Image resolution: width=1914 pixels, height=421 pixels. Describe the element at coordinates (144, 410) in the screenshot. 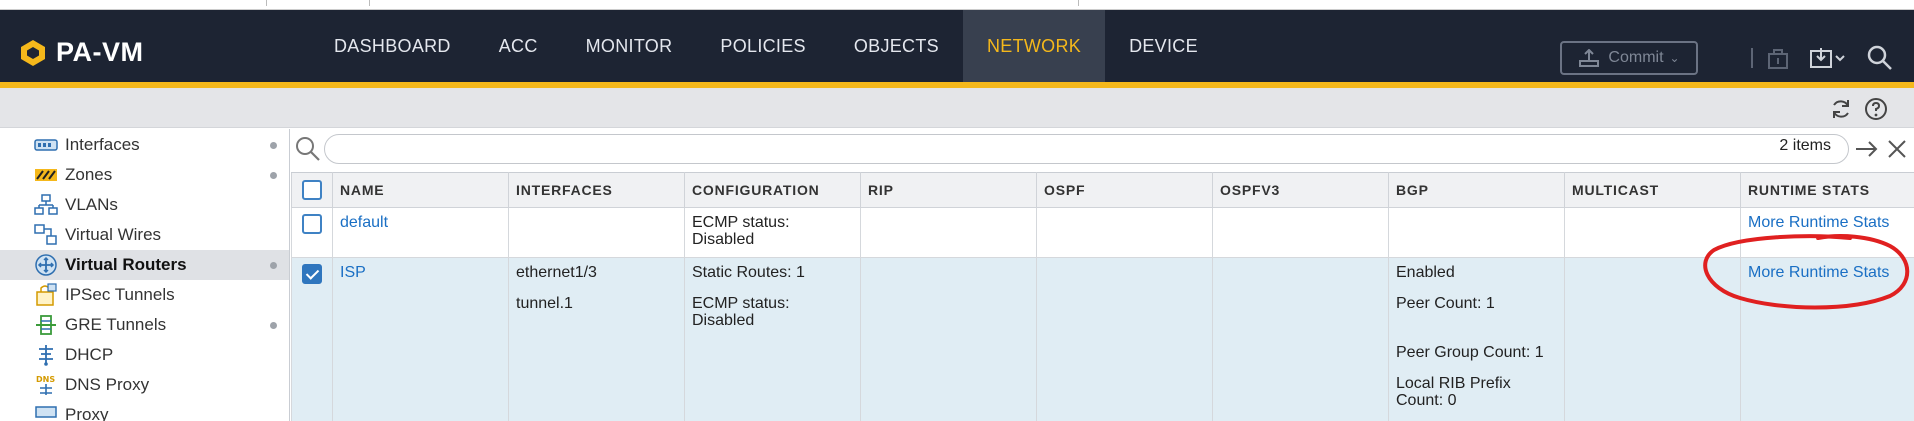

I see `sidebar-item-proxy: Proxy` at that location.